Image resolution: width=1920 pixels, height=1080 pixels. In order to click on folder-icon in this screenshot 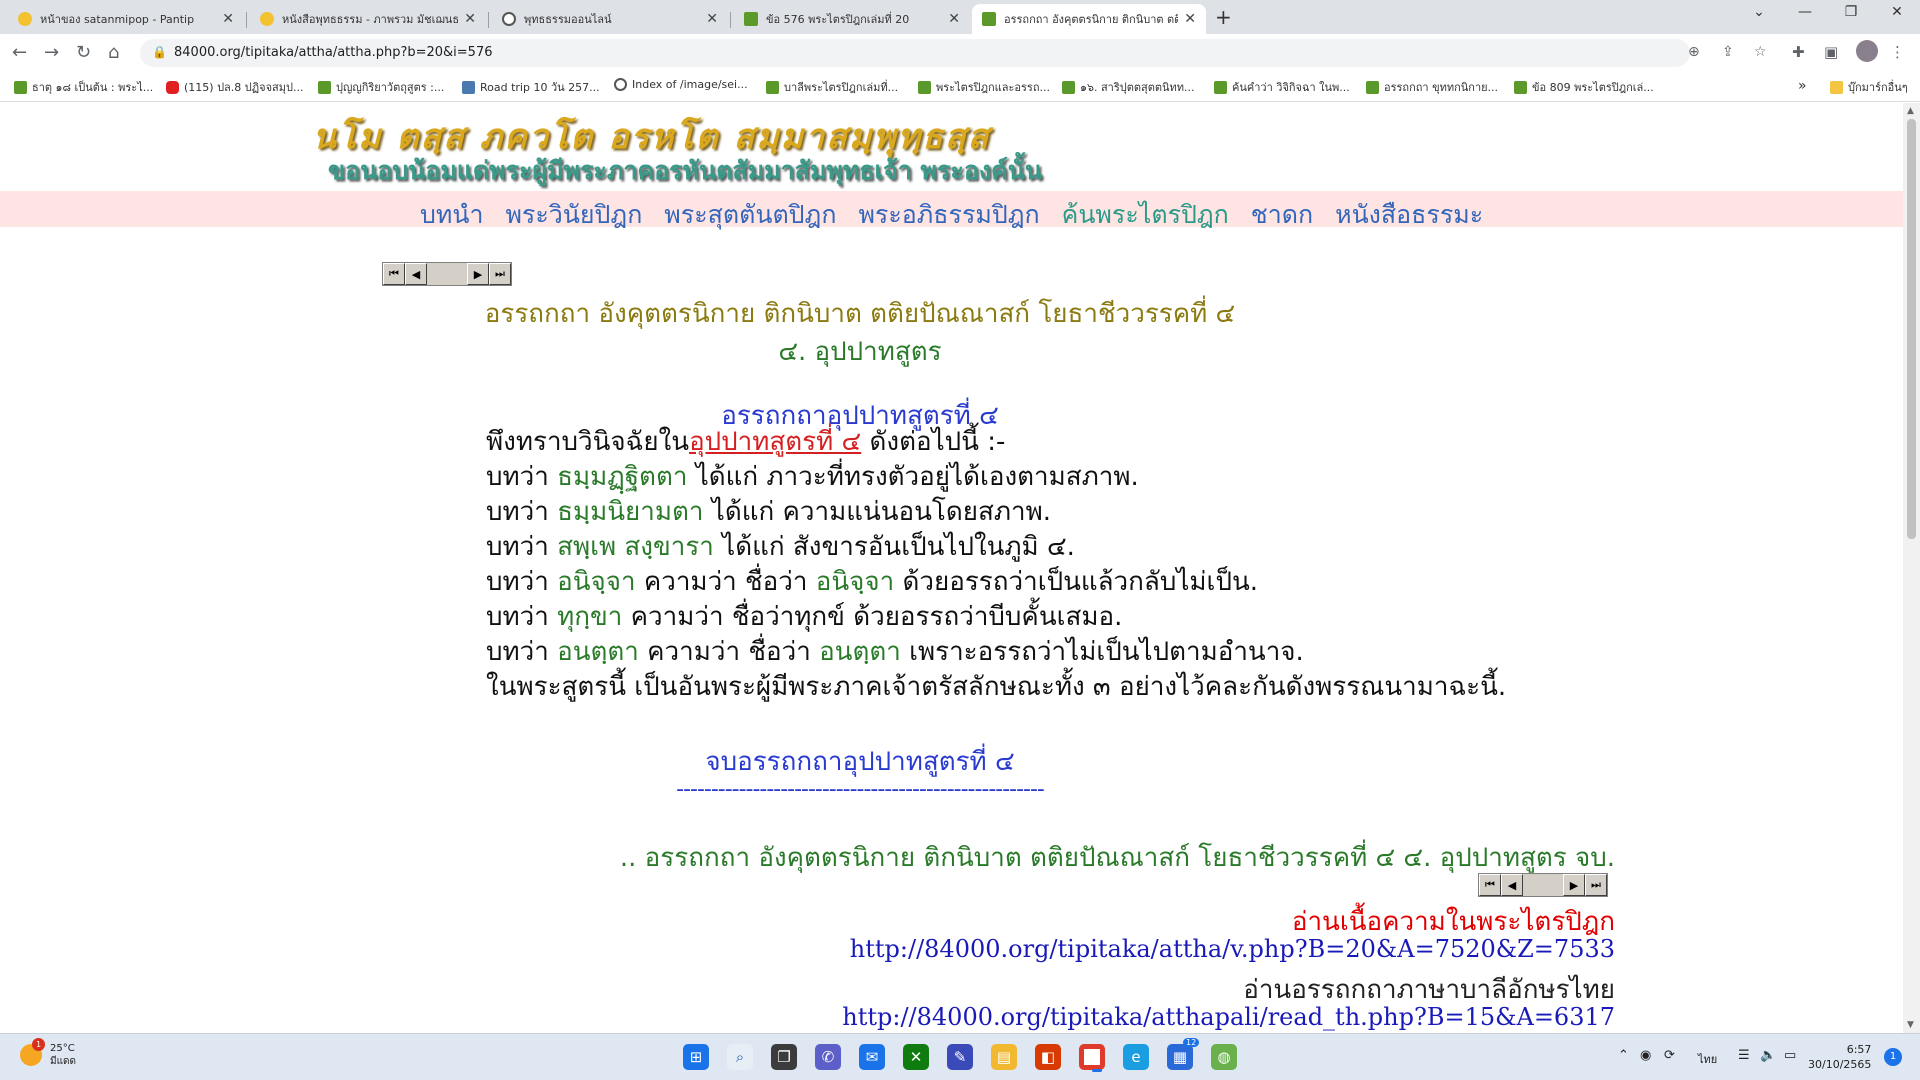, I will do `click(1836, 87)`.